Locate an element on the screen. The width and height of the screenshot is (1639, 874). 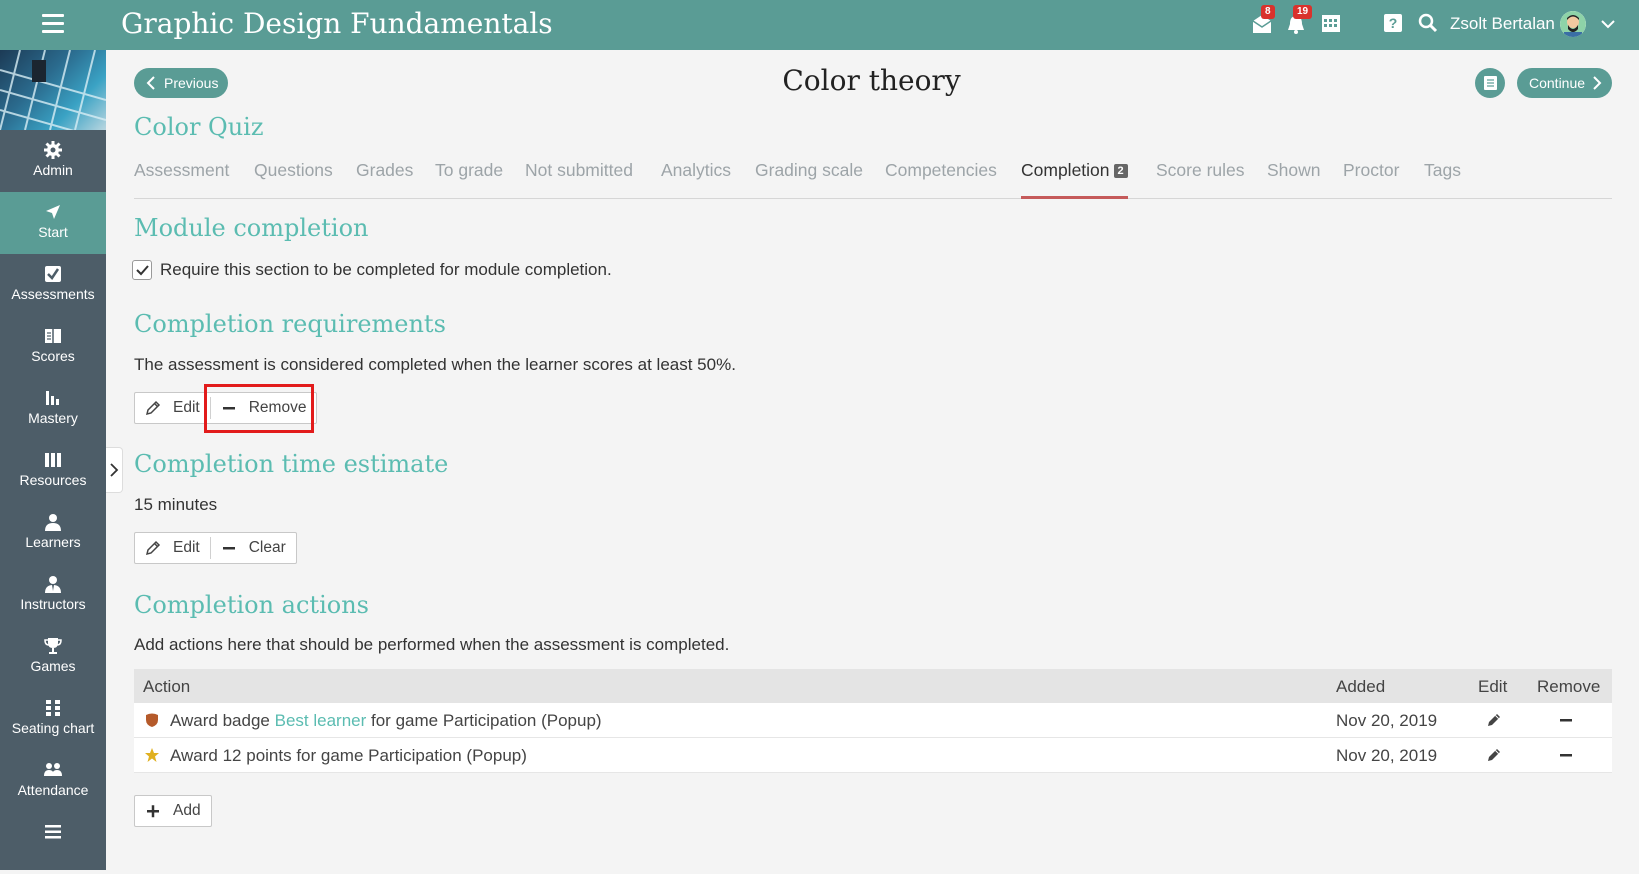
edit-requirements-button: Edit is located at coordinates (172, 408).